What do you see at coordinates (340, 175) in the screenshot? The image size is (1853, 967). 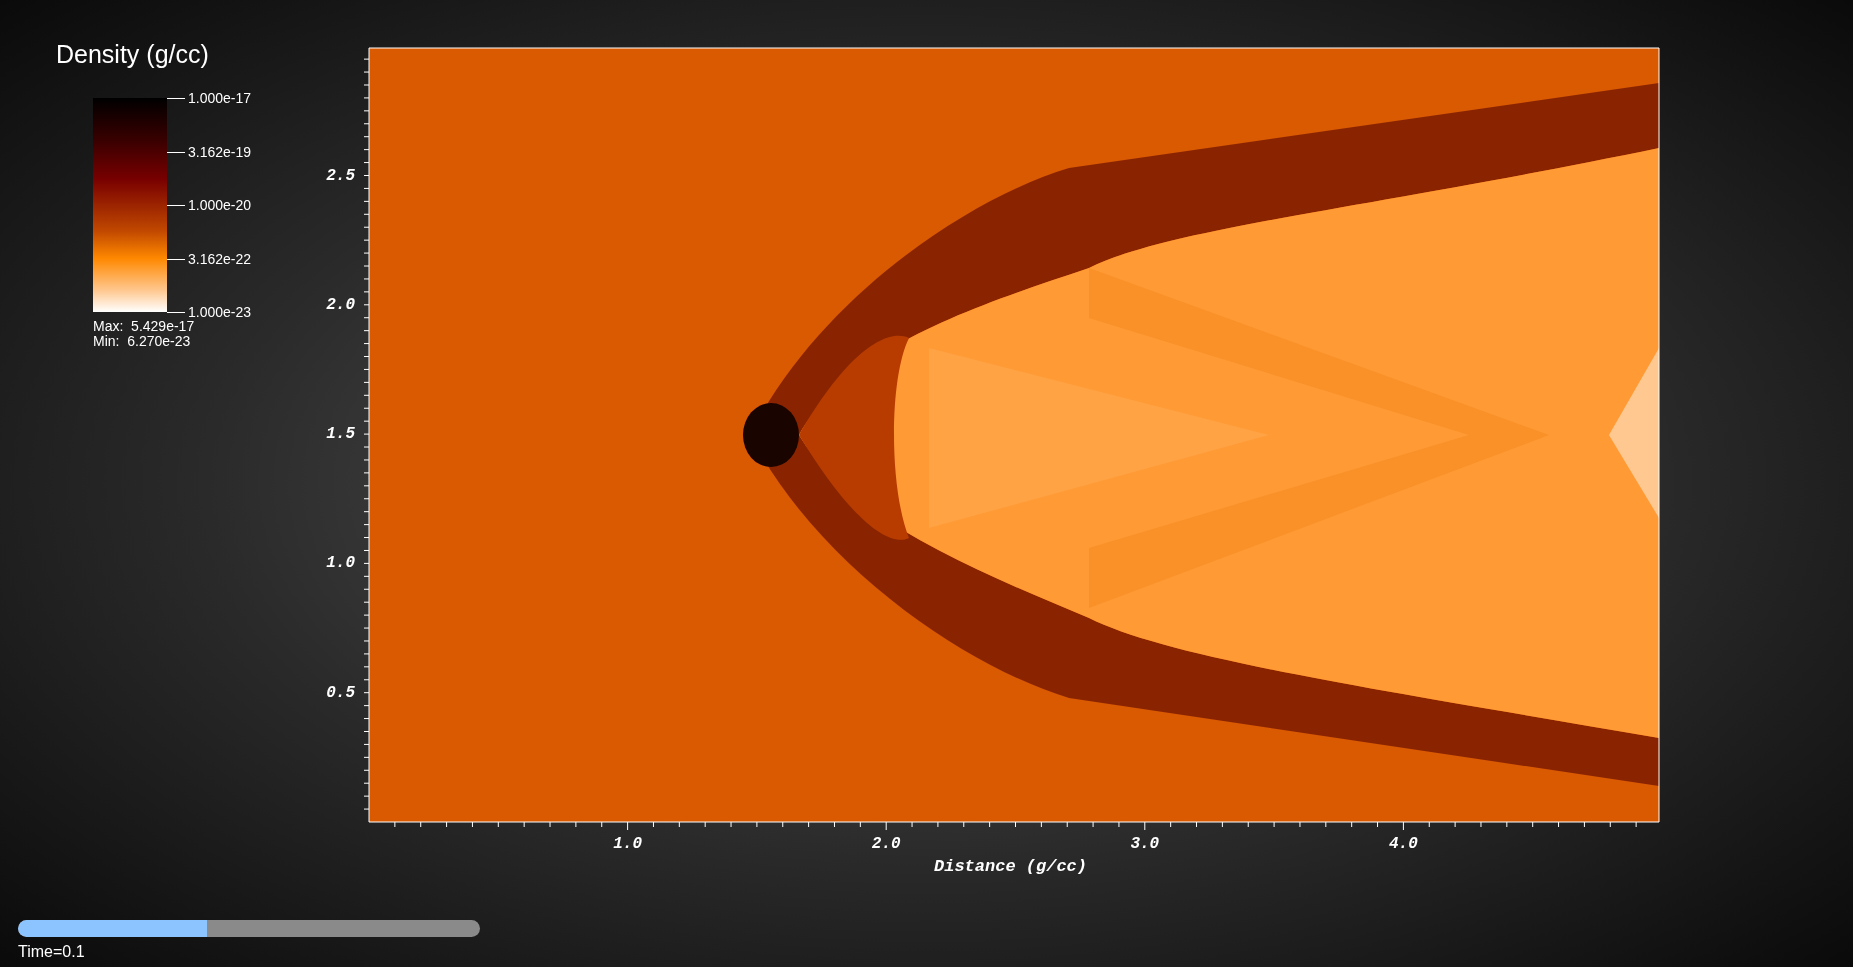 I see `y-tick-label: 2.5` at bounding box center [340, 175].